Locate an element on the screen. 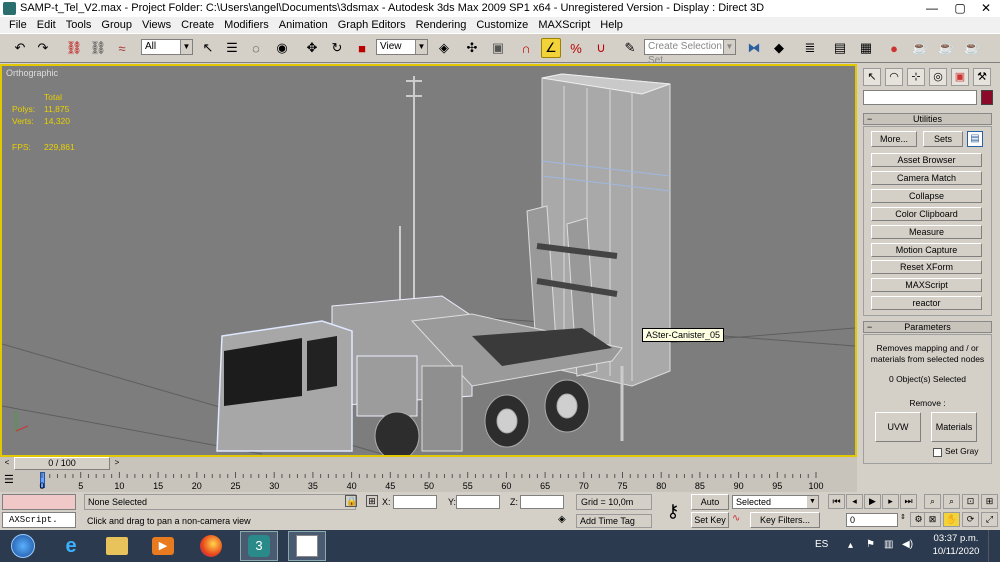 The image size is (1000, 562). unlink-icon: ⛓ is located at coordinates (98, 48).